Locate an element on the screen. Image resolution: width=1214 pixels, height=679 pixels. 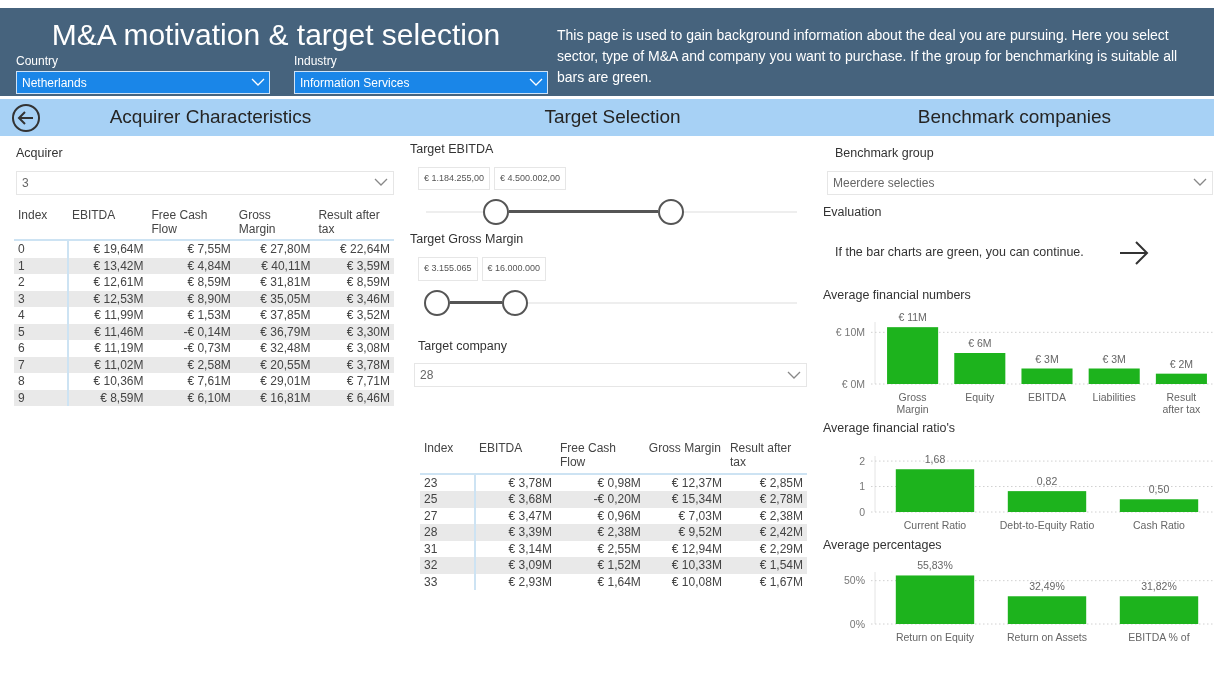
data-label: 31,82% is located at coordinates (1159, 586).